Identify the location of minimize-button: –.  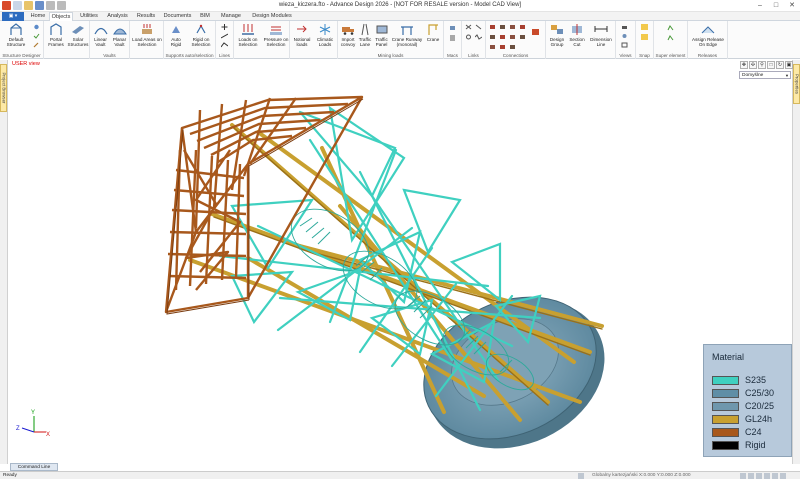
(760, 6).